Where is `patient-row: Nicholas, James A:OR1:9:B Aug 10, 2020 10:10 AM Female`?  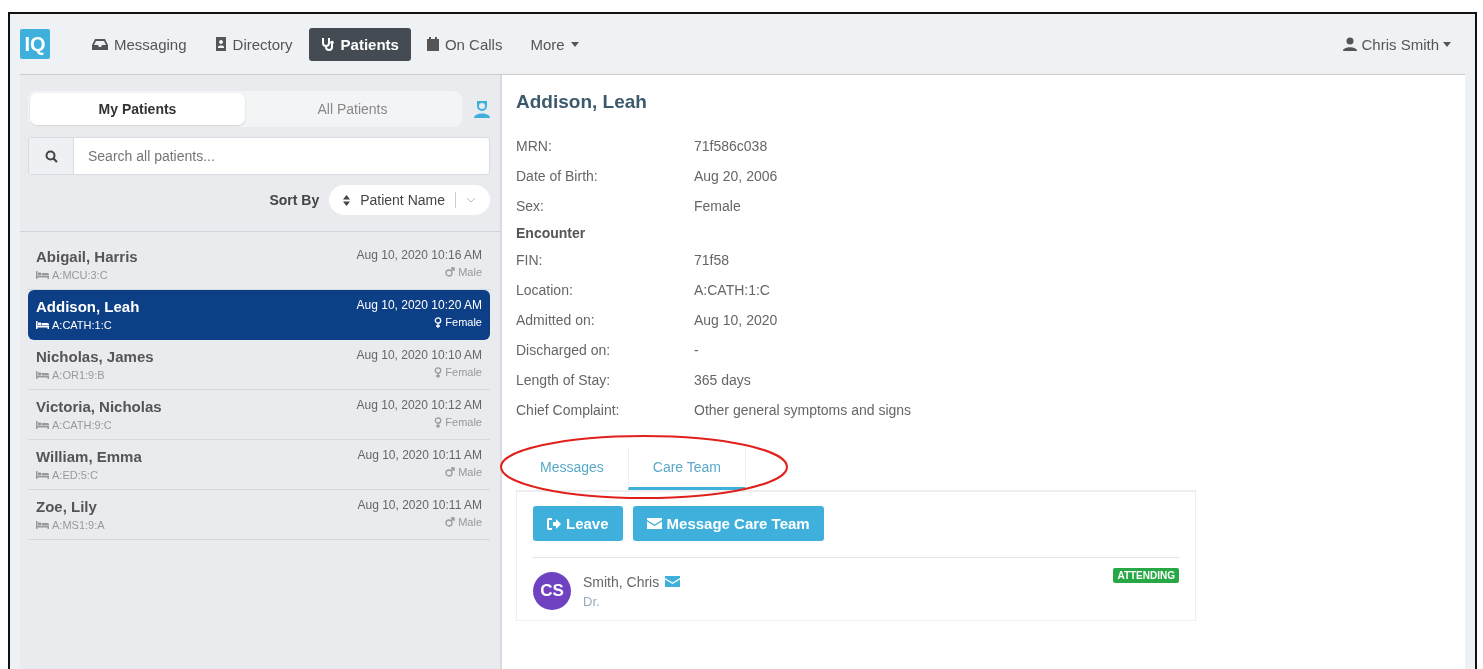
patient-row: Nicholas, James A:OR1:9:B Aug 10, 2020 10:10 AM Female is located at coordinates (259, 365).